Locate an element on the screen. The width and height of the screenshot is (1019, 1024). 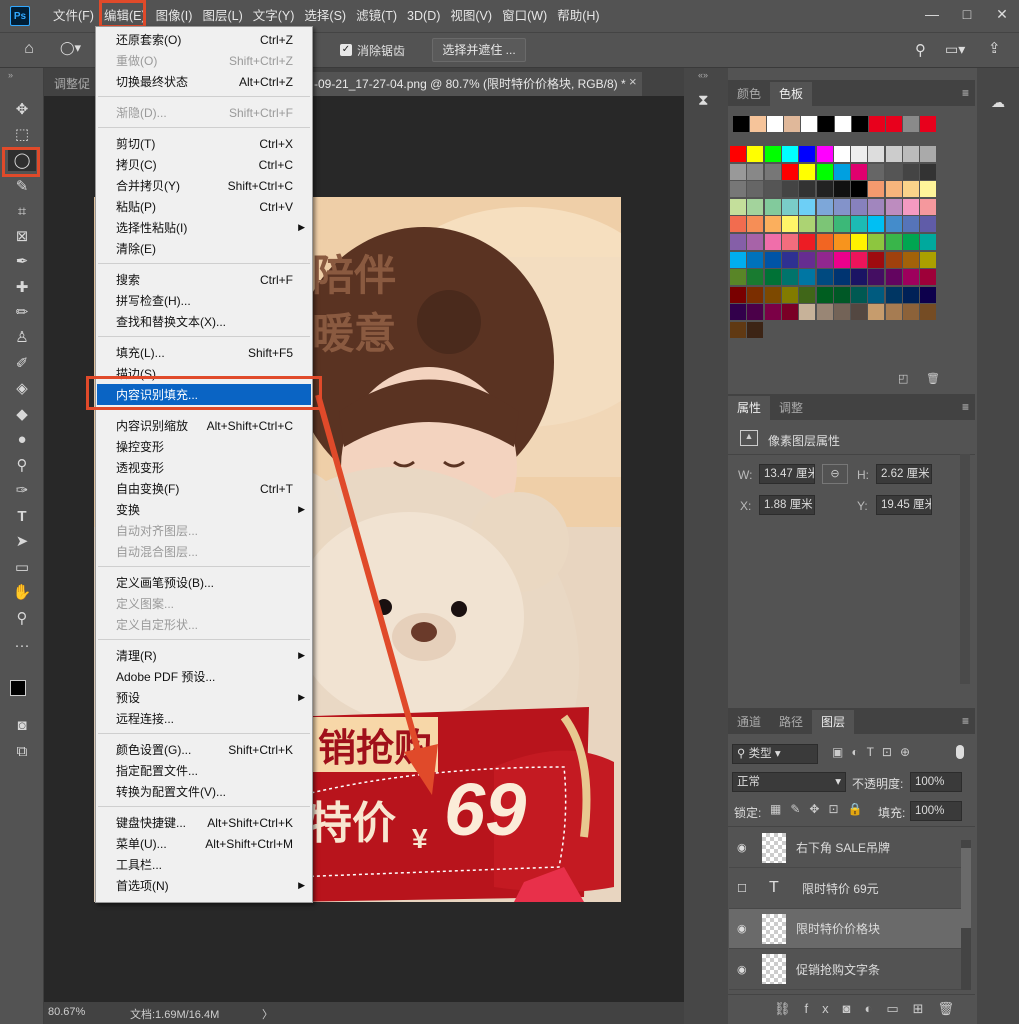
layer-row: ◉ 促销抢购文字条 is located at coordinates (845, 969).